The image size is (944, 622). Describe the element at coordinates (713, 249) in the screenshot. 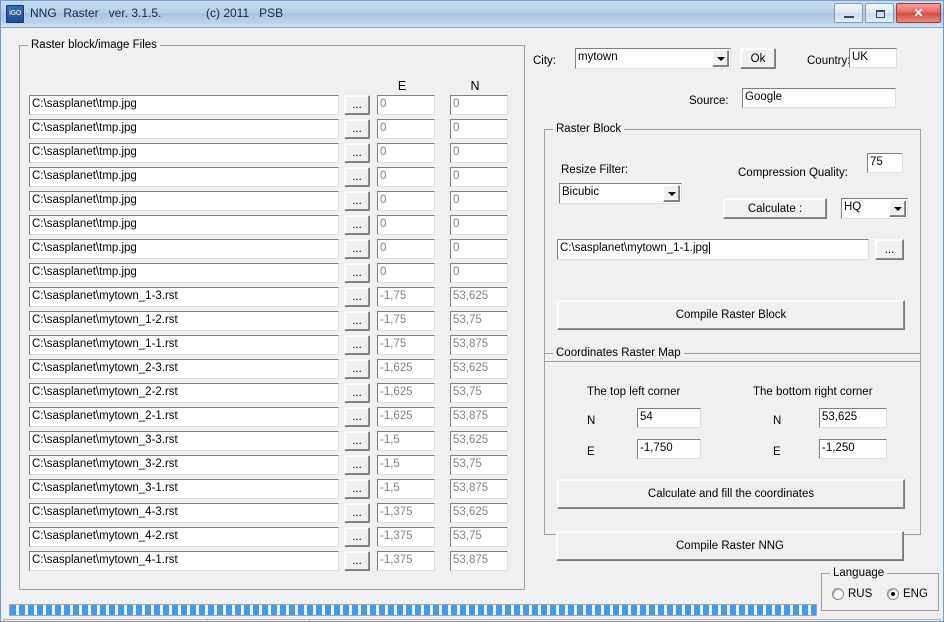

I see `output-path-input: C:\sasplanet\mytown_1-1.jpg` at that location.